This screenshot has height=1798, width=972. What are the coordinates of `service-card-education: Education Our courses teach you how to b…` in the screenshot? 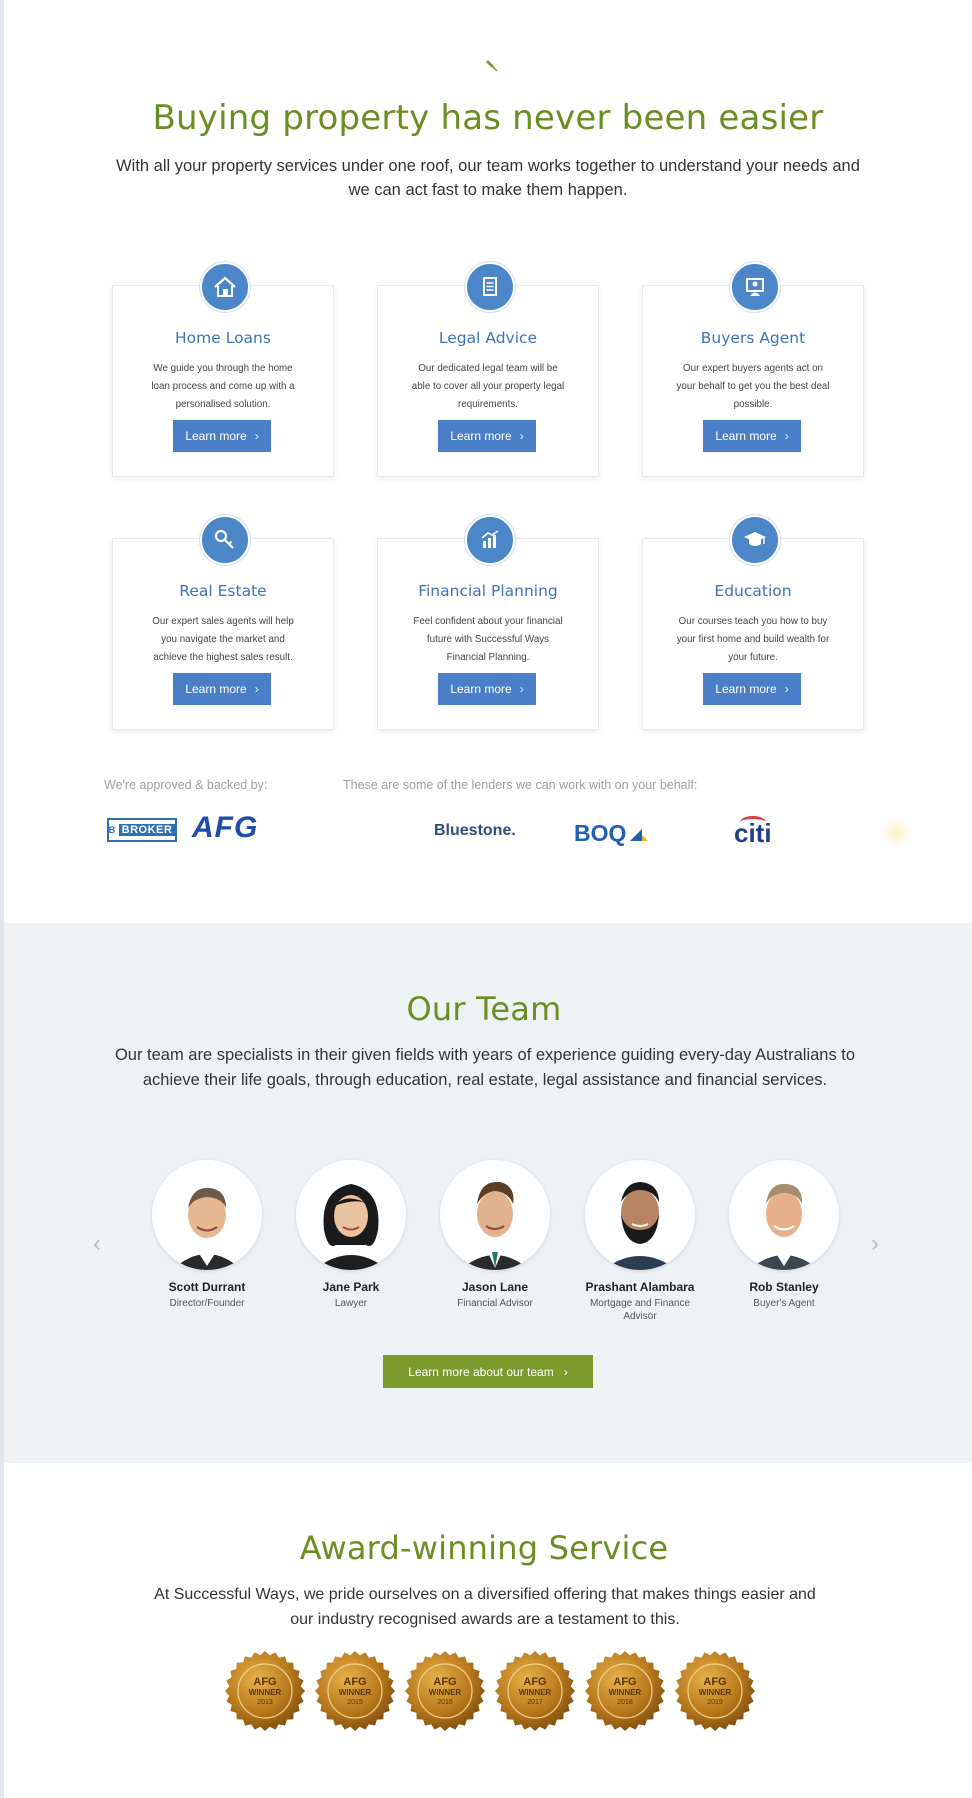 It's located at (753, 622).